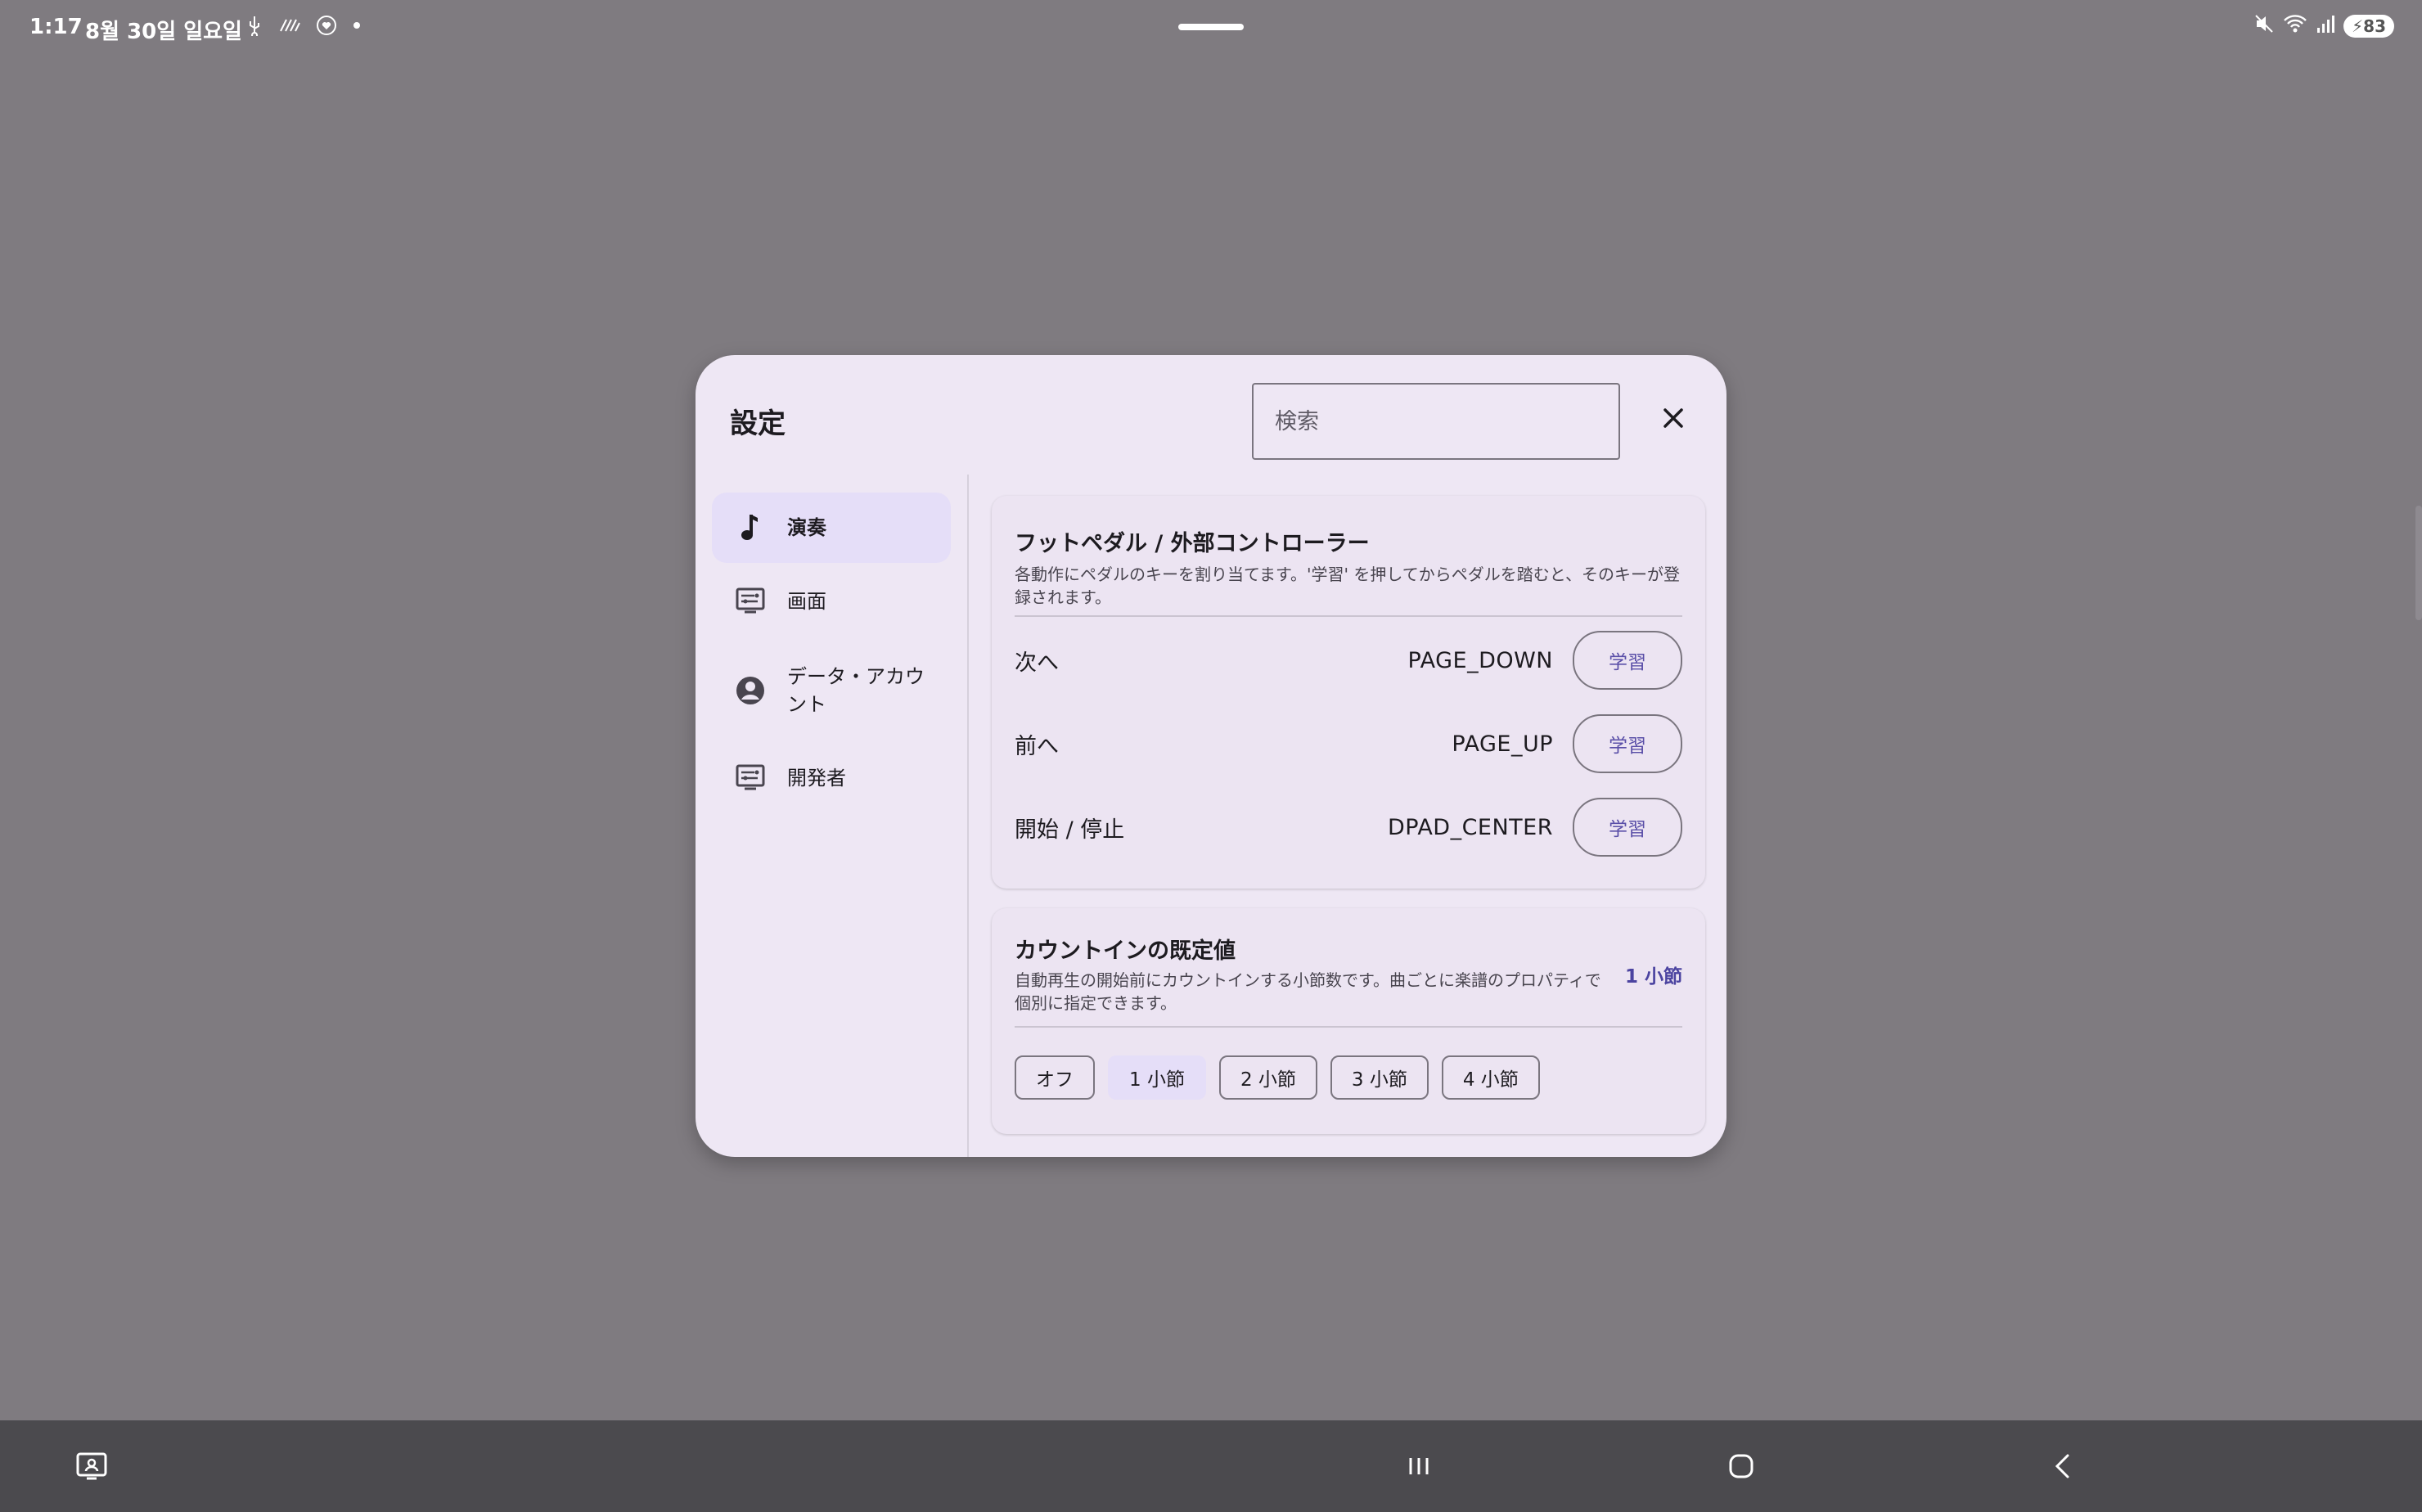  What do you see at coordinates (1070, 830) in the screenshot?
I see `pedal-action-label: 開始 / 停止` at bounding box center [1070, 830].